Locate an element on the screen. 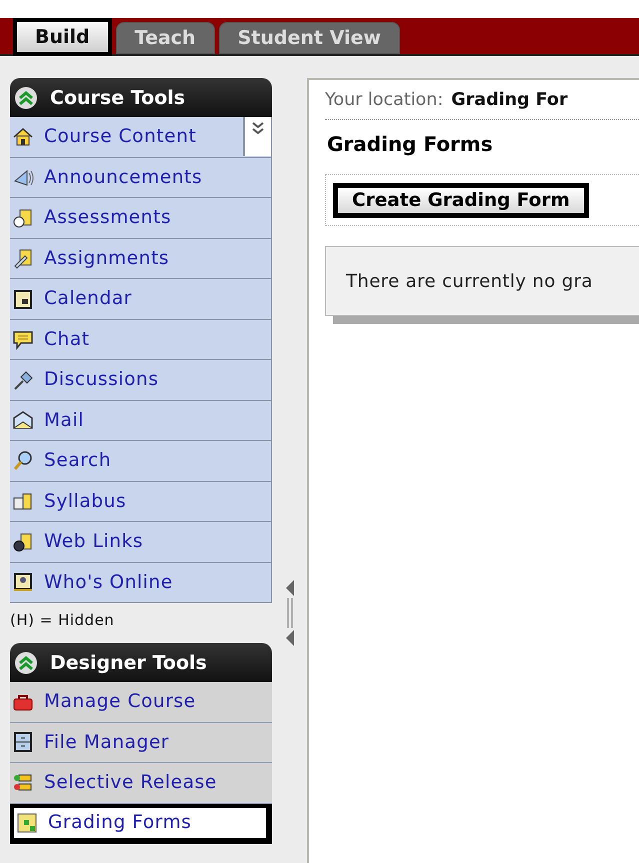 This screenshot has height=863, width=639. nav-label: Assessments is located at coordinates (108, 217).